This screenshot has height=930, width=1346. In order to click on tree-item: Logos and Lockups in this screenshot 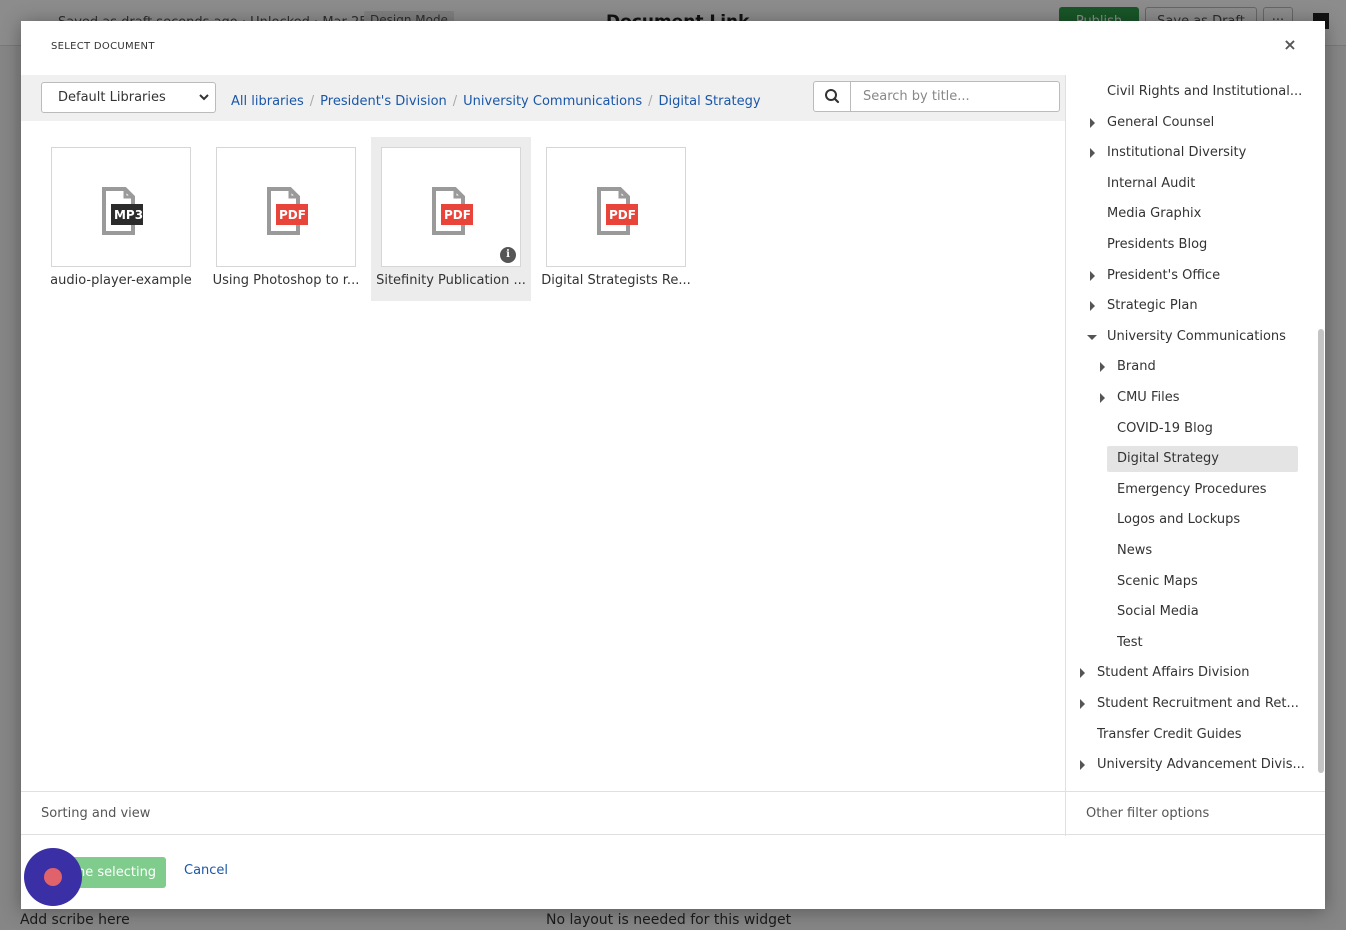, I will do `click(1215, 520)`.